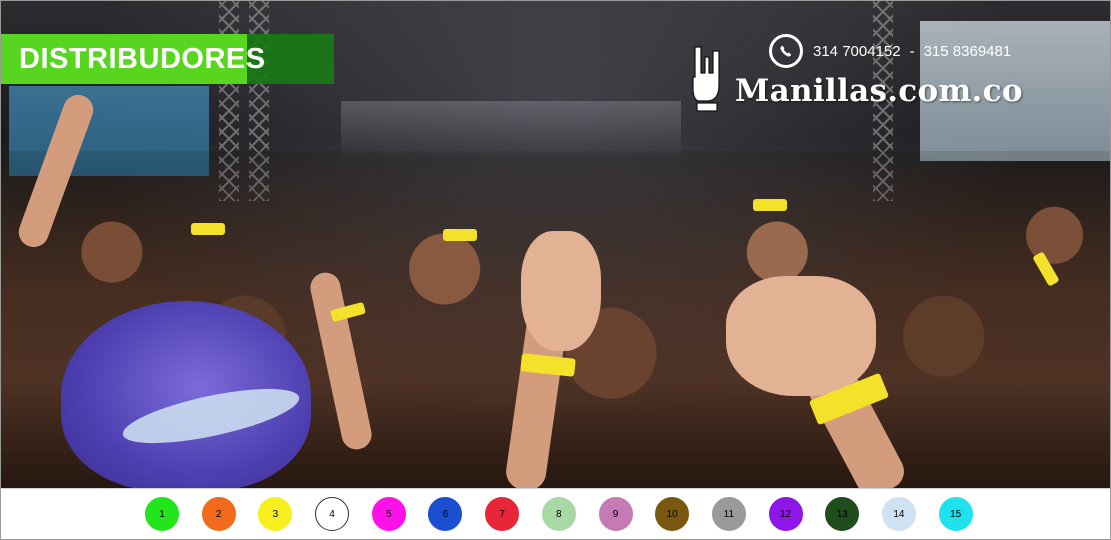  Describe the element at coordinates (162, 514) in the screenshot. I see `color-swatch-1: 1` at that location.